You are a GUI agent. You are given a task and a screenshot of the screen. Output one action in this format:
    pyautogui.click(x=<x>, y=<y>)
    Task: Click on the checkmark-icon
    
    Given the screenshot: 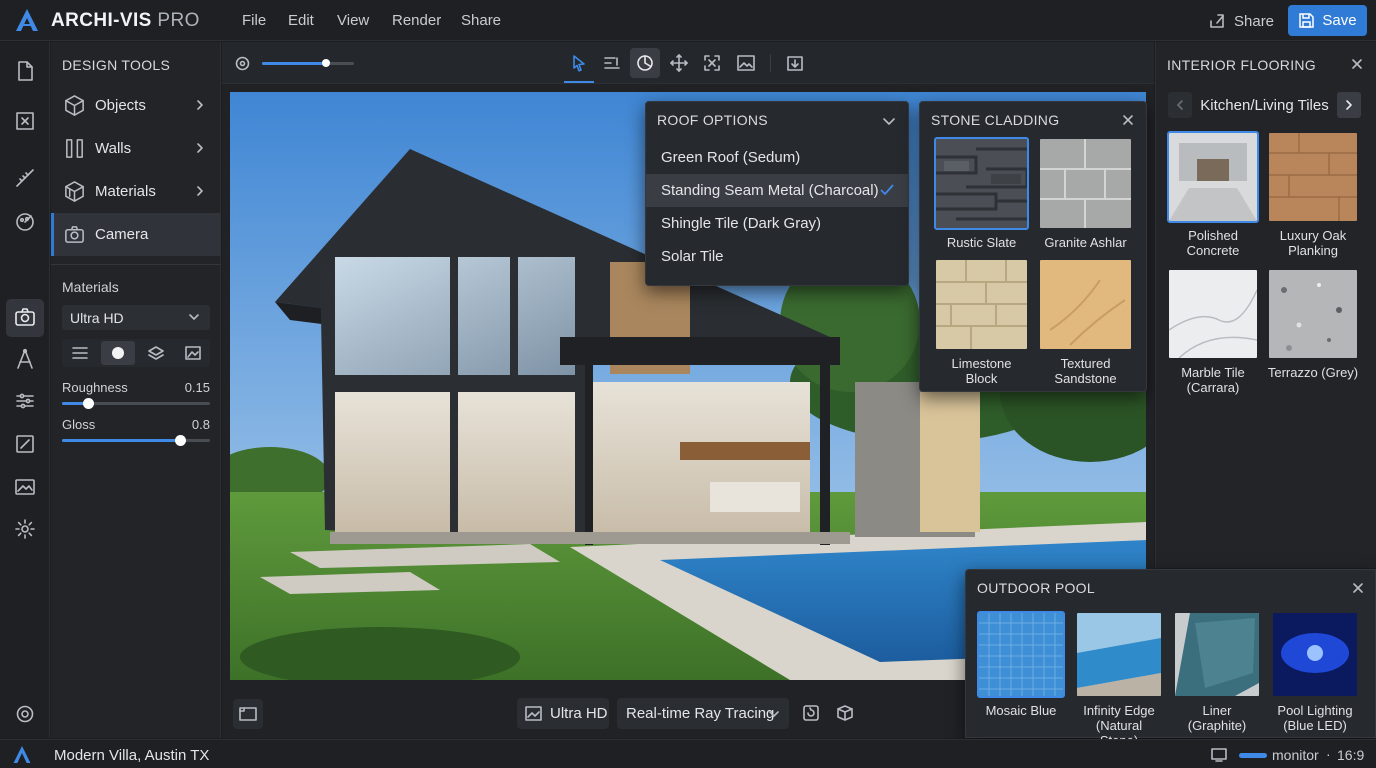 What is the action you would take?
    pyautogui.click(x=887, y=190)
    